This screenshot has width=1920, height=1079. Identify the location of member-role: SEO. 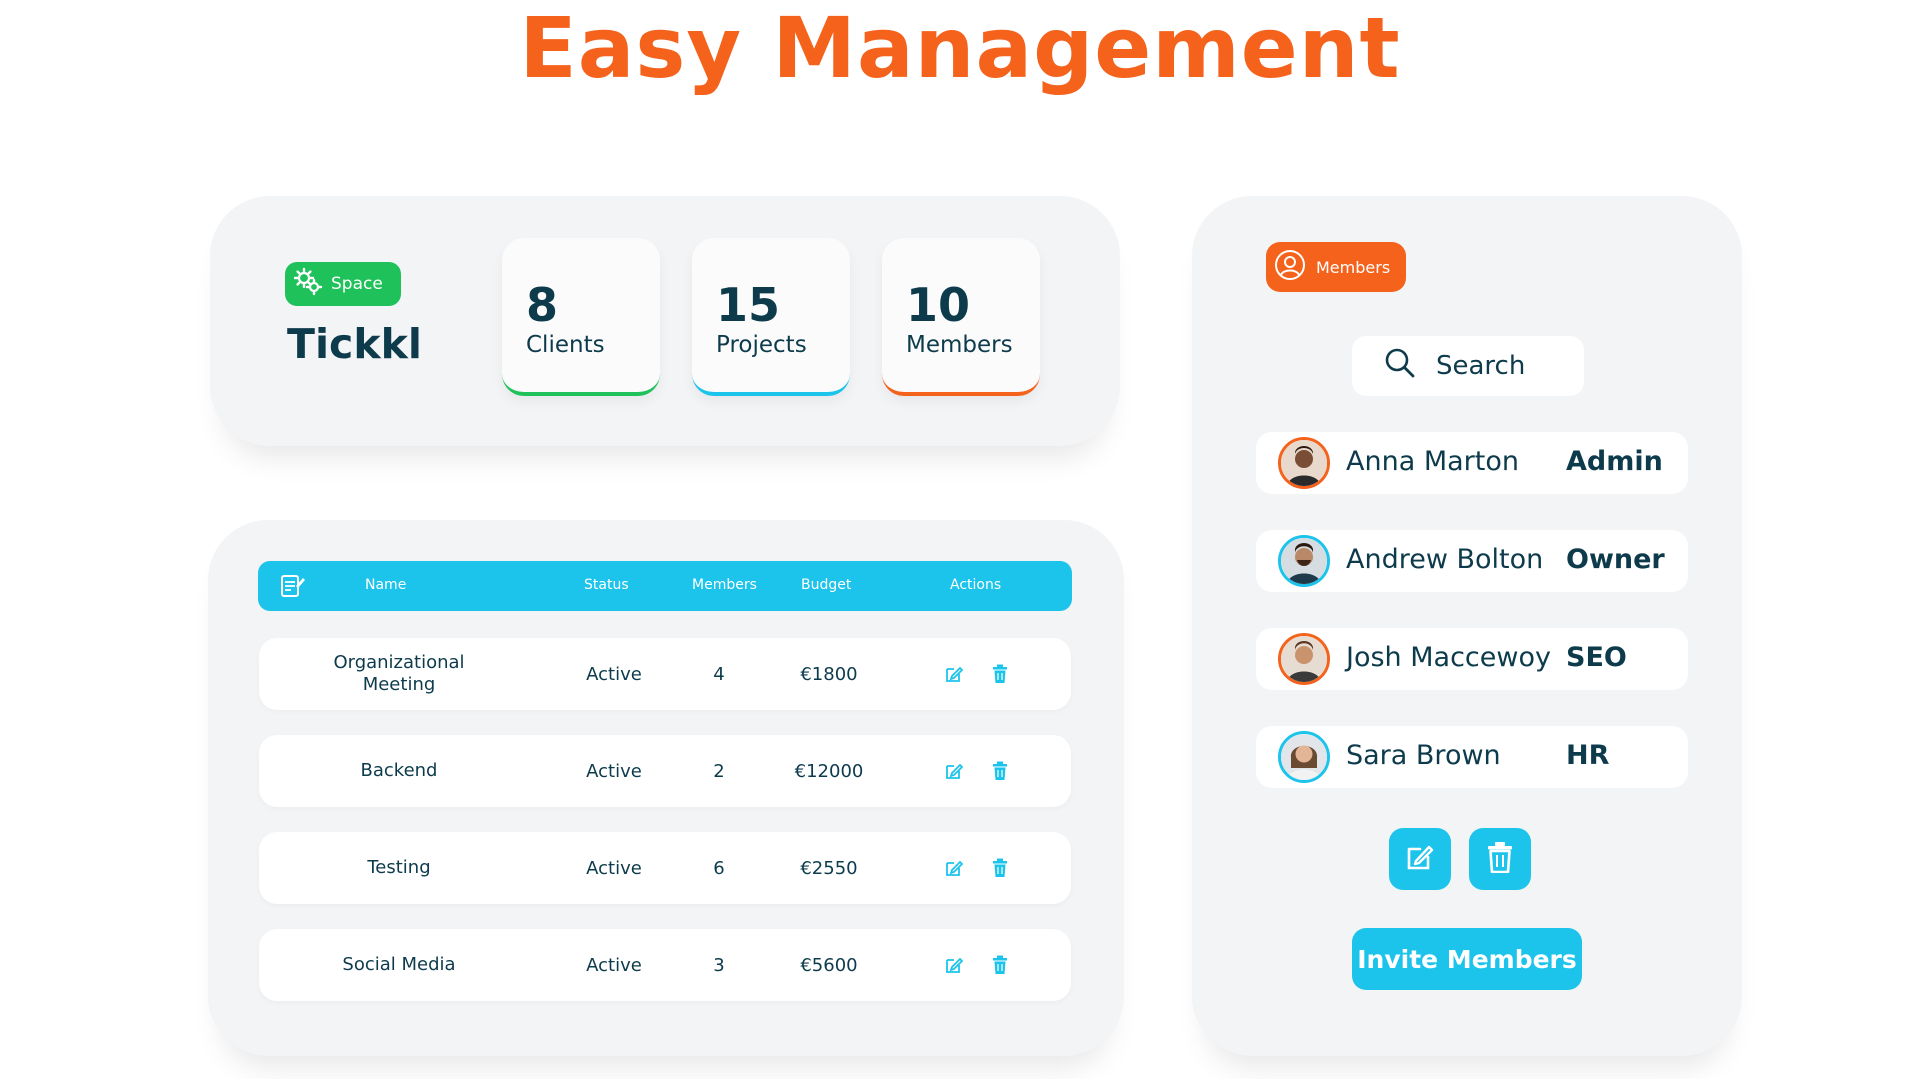
(1596, 657).